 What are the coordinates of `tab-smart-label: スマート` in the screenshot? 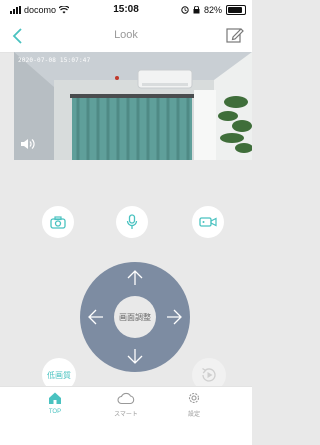 It's located at (126, 415).